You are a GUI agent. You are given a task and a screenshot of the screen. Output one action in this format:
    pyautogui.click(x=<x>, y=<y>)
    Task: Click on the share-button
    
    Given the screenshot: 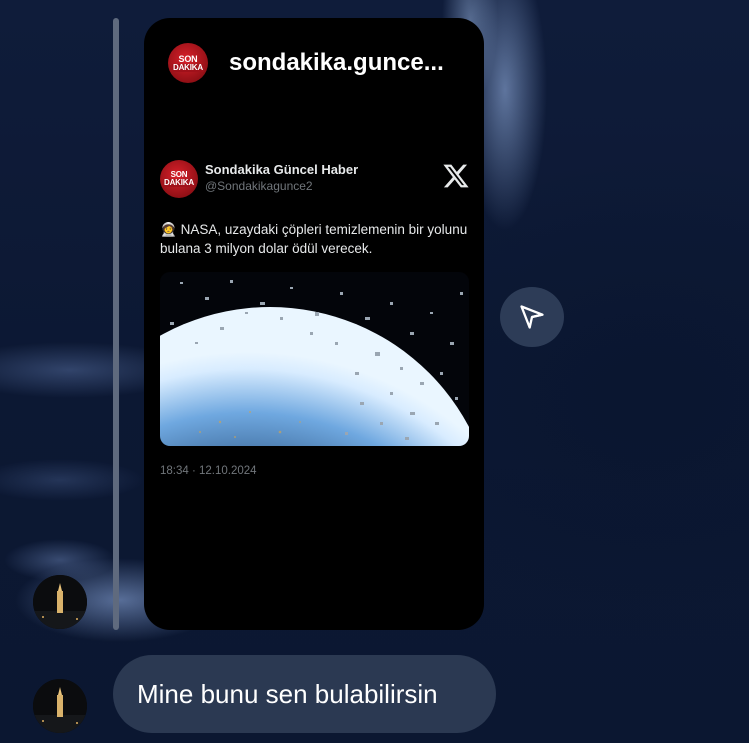 What is the action you would take?
    pyautogui.click(x=532, y=317)
    